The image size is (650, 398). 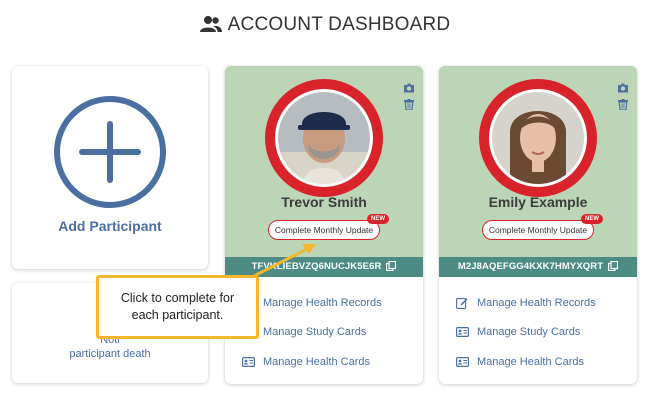 I want to click on participant-code: M2J8AQEFGG4KXK7HMYXQRT, so click(x=530, y=266).